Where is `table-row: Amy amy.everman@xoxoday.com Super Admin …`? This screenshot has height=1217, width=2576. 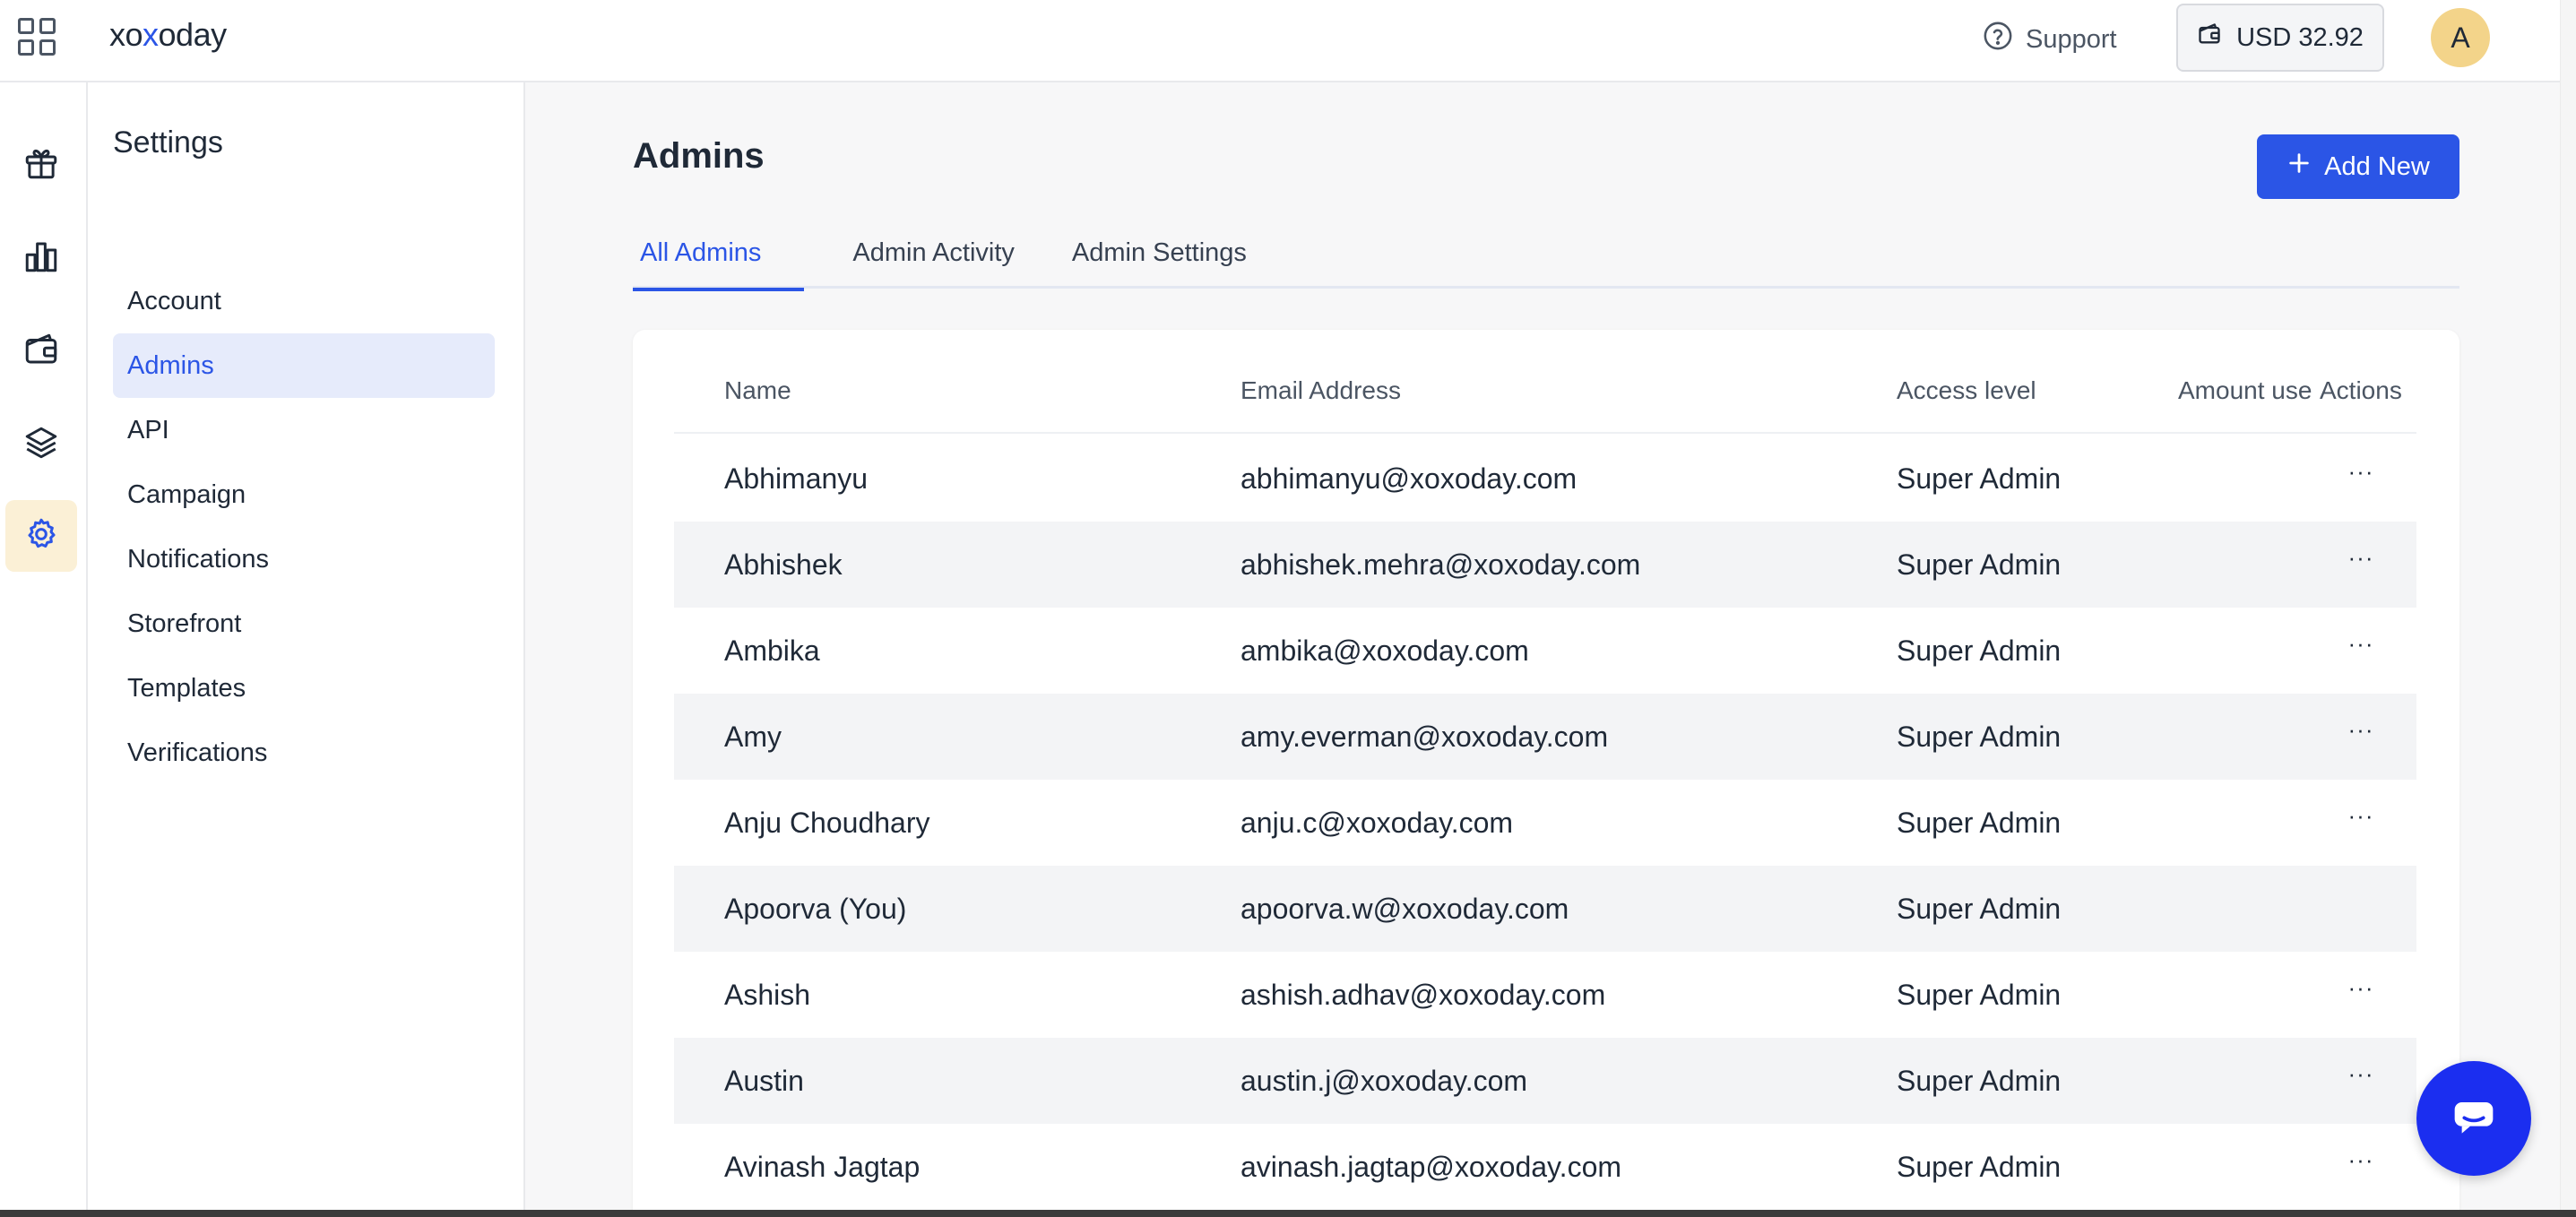 table-row: Amy amy.everman@xoxoday.com Super Admin … is located at coordinates (1545, 737).